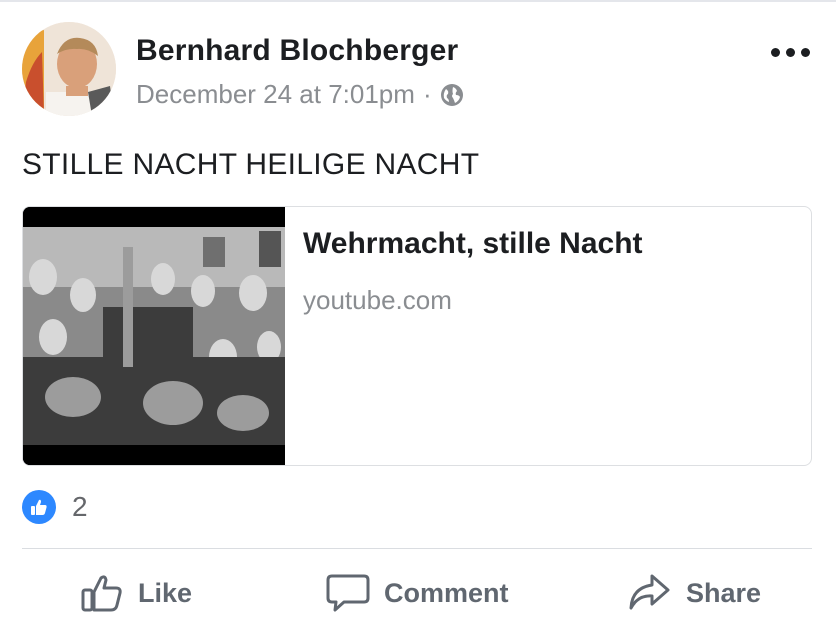 The width and height of the screenshot is (836, 636). I want to click on avatar-photo, so click(69, 69).